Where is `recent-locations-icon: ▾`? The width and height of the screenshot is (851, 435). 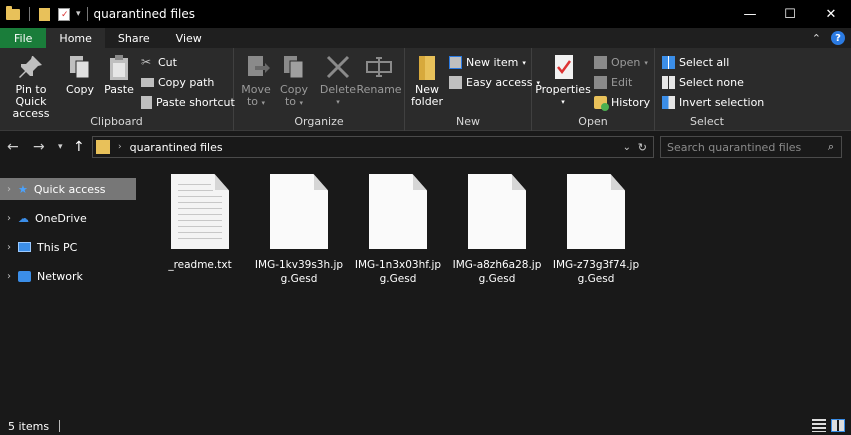
recent-locations-icon: ▾ is located at coordinates (60, 147).